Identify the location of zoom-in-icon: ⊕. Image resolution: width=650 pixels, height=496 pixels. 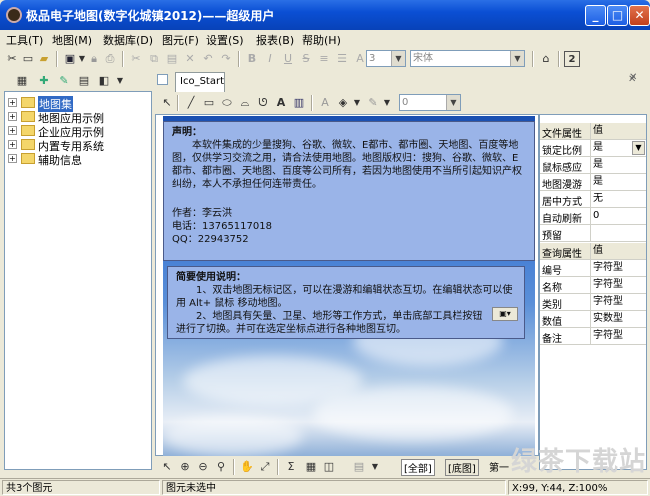
(185, 467).